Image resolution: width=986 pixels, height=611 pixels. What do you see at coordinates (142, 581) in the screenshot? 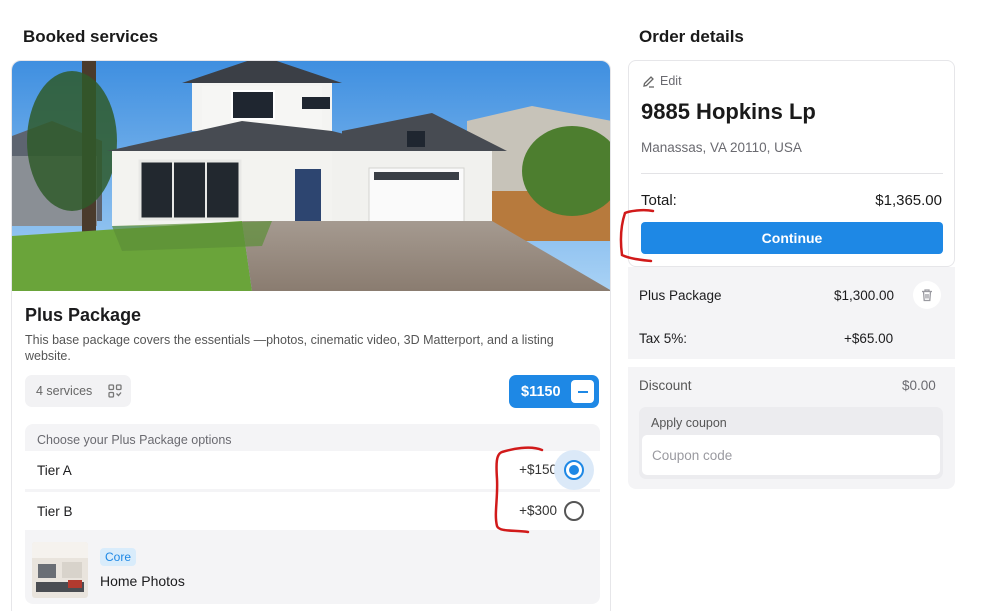
I see `service-name: Home Photos` at bounding box center [142, 581].